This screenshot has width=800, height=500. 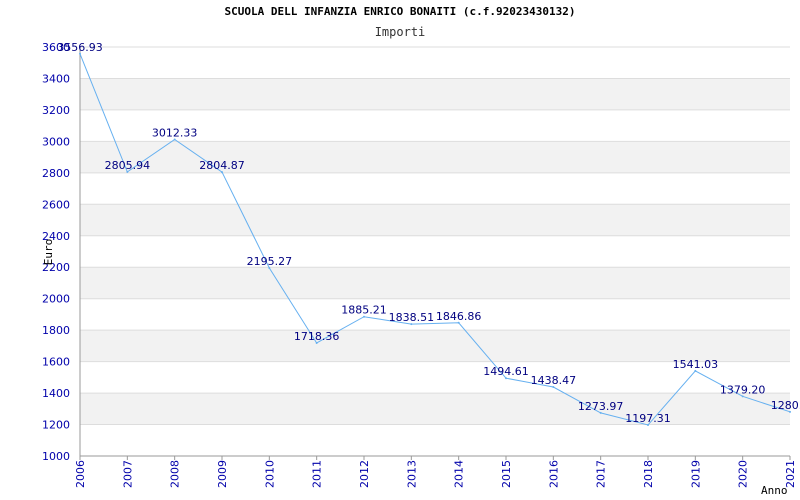 What do you see at coordinates (56, 393) in the screenshot?
I see `y-tick-label: 1400` at bounding box center [56, 393].